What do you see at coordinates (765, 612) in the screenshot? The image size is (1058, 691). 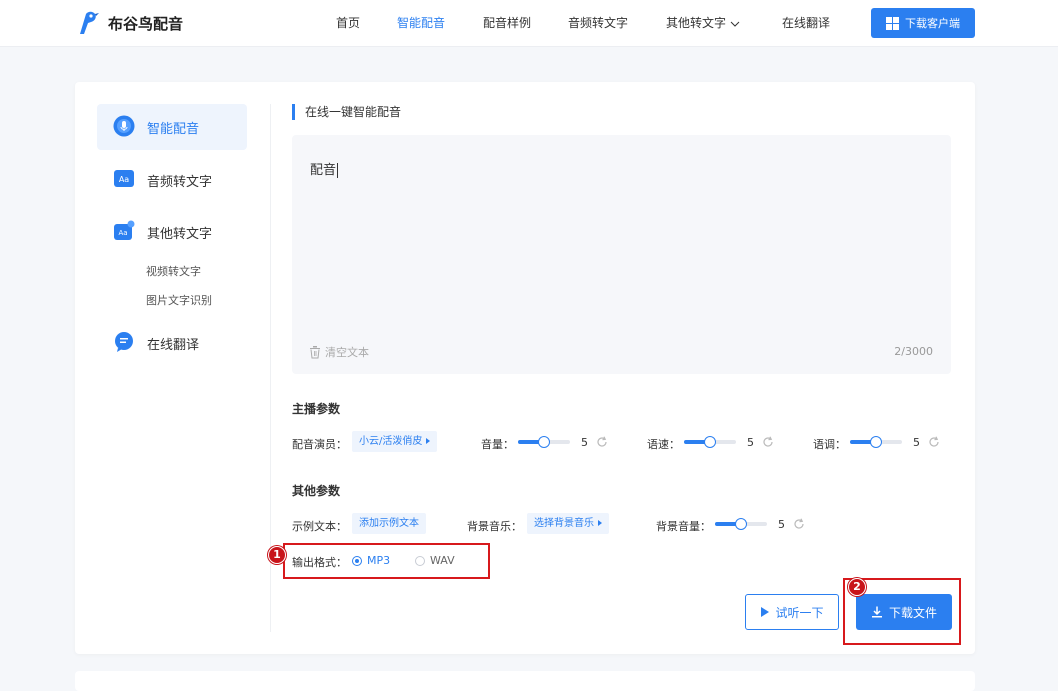 I see `play-icon` at bounding box center [765, 612].